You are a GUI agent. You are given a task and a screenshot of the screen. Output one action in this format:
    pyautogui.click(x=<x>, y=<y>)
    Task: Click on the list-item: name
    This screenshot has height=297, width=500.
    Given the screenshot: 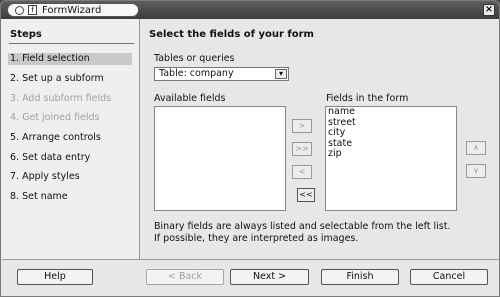 What is the action you would take?
    pyautogui.click(x=391, y=112)
    